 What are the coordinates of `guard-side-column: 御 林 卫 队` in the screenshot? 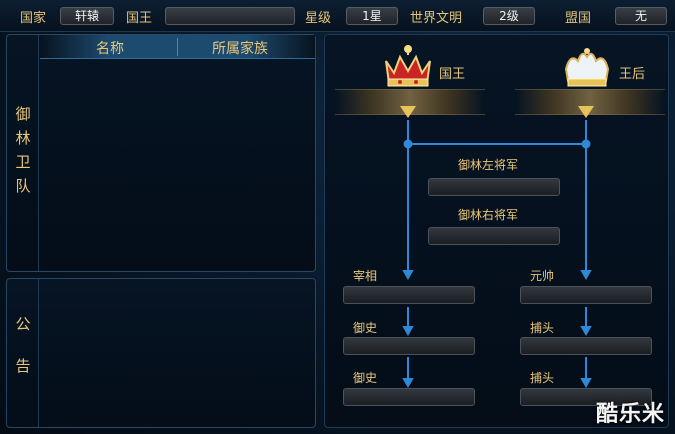 It's located at (23, 153).